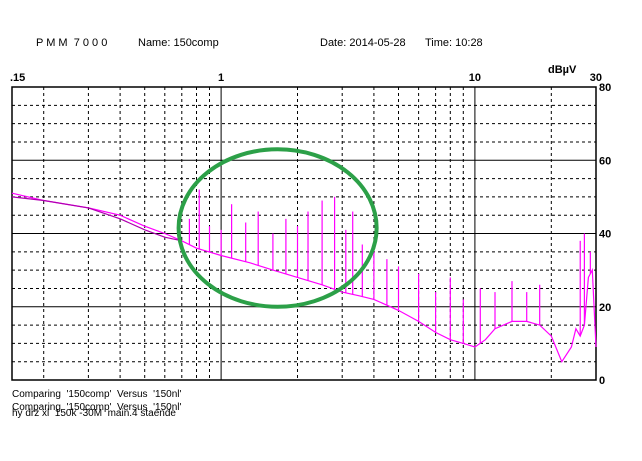 The image size is (642, 461). Describe the element at coordinates (94, 413) in the screenshot. I see `setup-note: hy drz xl 150k -30M main.4 staende` at that location.